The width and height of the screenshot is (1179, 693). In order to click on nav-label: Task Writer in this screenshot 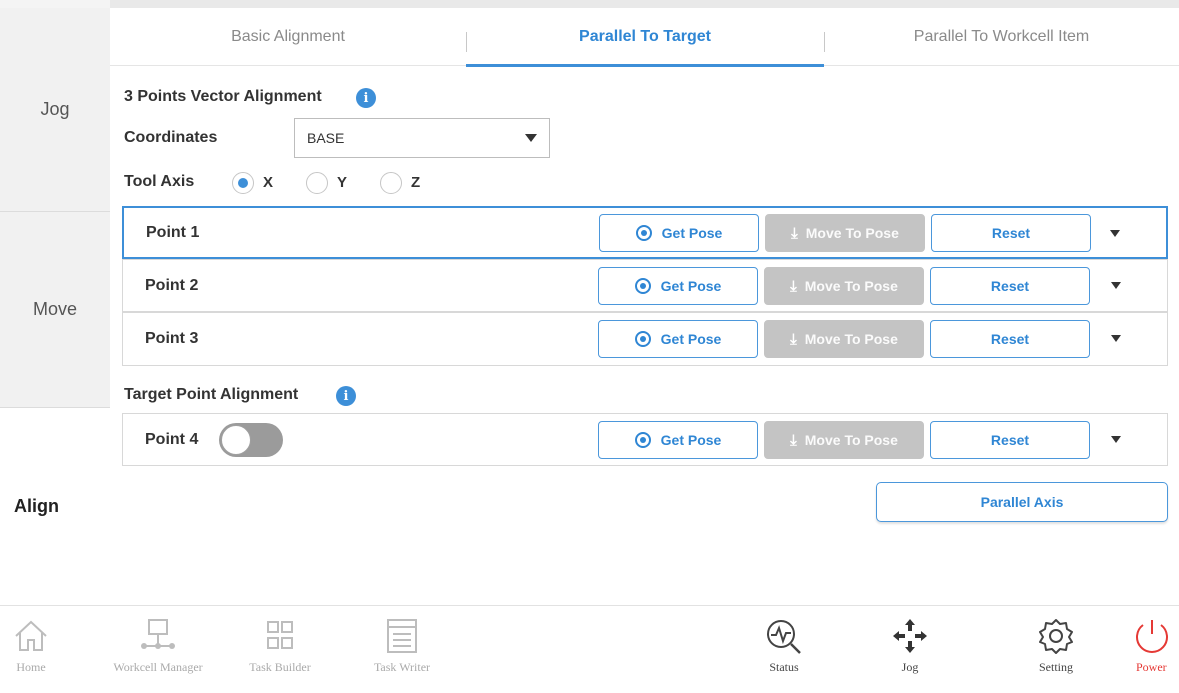, I will do `click(402, 667)`.